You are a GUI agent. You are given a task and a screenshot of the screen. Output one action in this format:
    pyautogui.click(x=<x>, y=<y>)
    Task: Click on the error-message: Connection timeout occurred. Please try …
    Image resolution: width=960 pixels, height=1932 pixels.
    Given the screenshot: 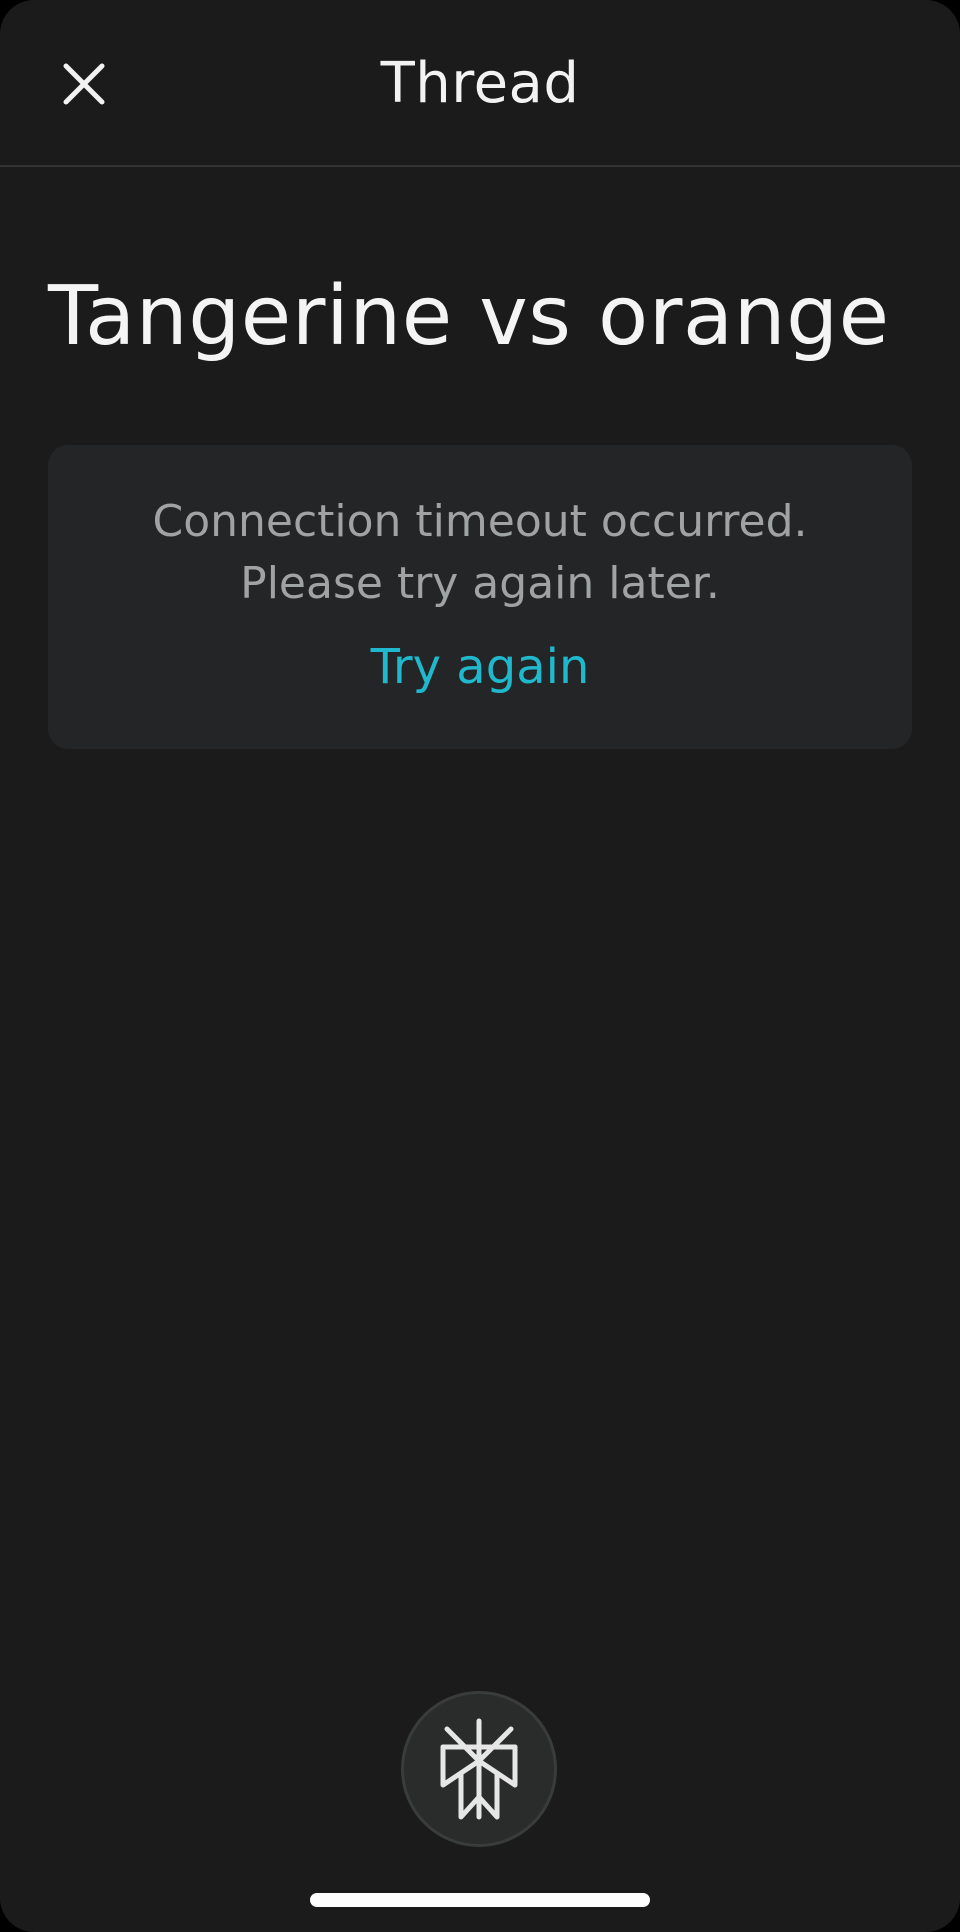 What is the action you would take?
    pyautogui.click(x=480, y=553)
    